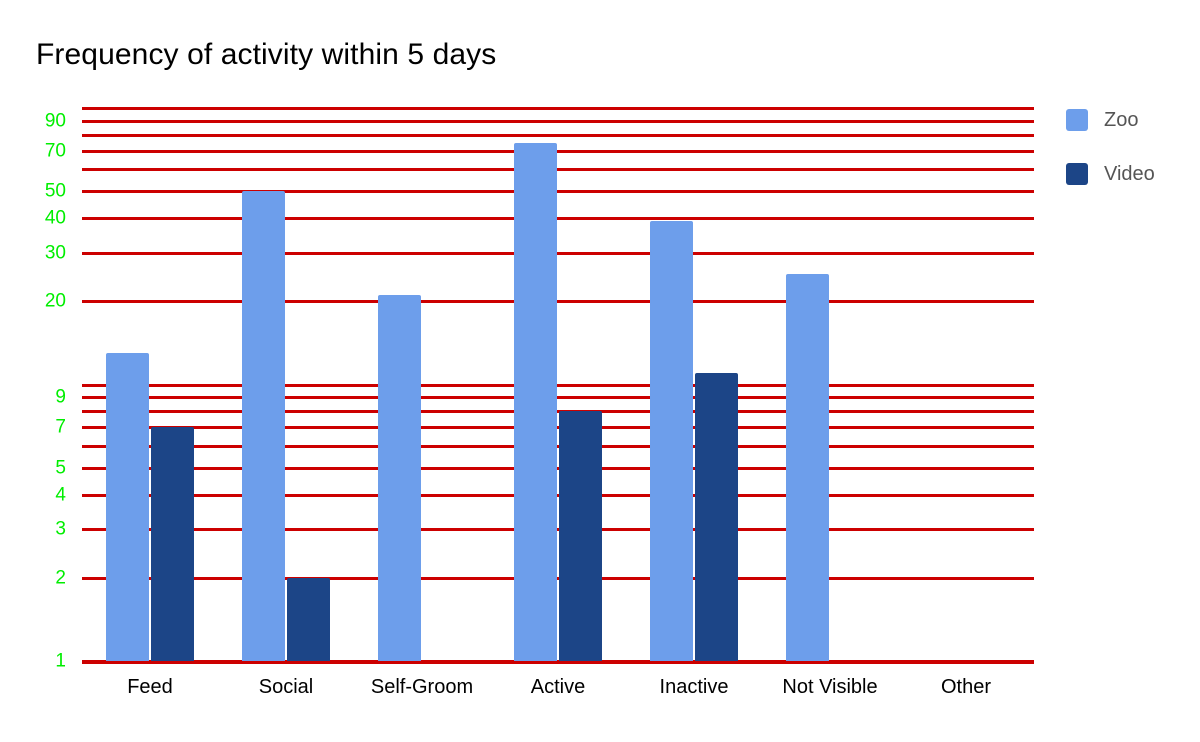  What do you see at coordinates (694, 687) in the screenshot?
I see `x-axis-tick-label: Inactive` at bounding box center [694, 687].